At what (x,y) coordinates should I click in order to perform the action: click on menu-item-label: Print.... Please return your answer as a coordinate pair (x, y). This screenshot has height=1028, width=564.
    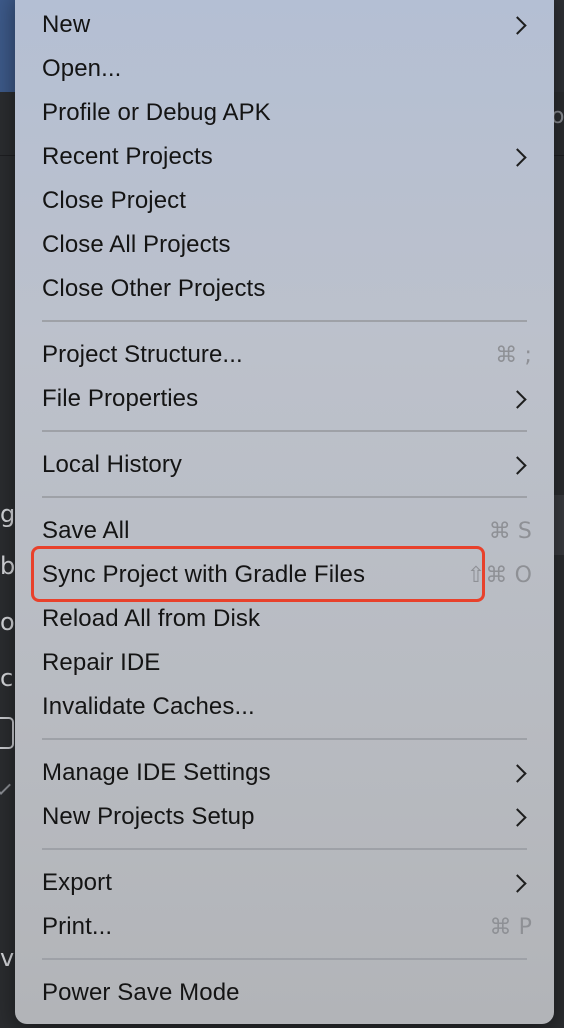
    Looking at the image, I should click on (77, 926).